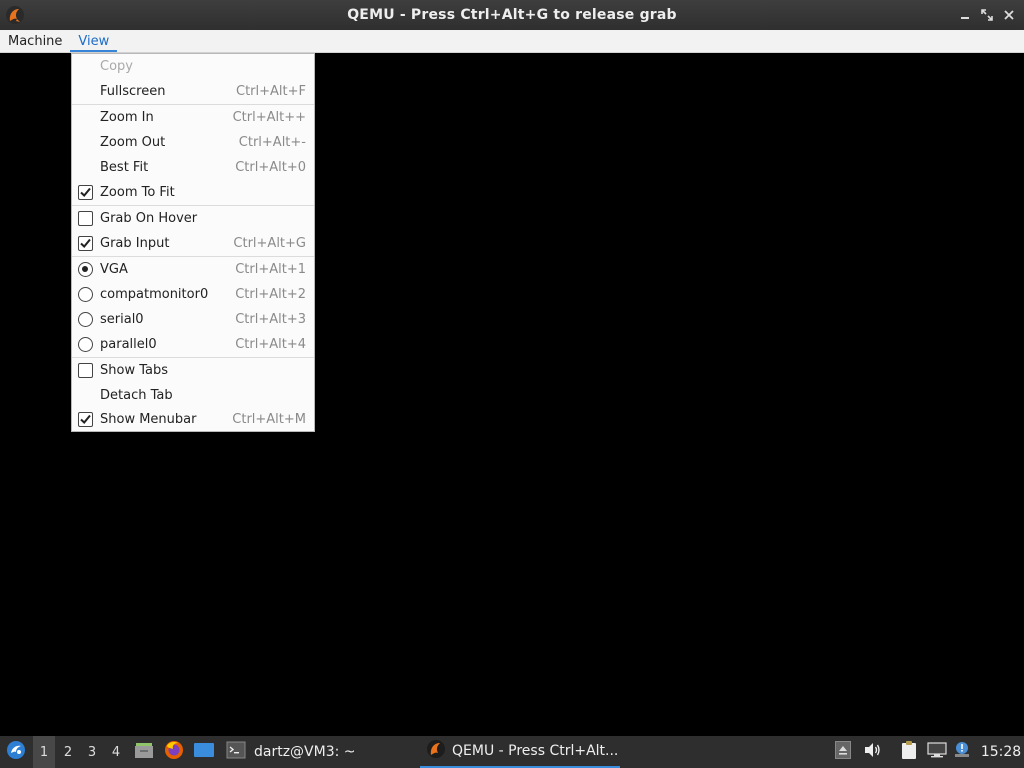  I want to click on menu-item-shortcut: Ctrl+Alt+1, so click(270, 269).